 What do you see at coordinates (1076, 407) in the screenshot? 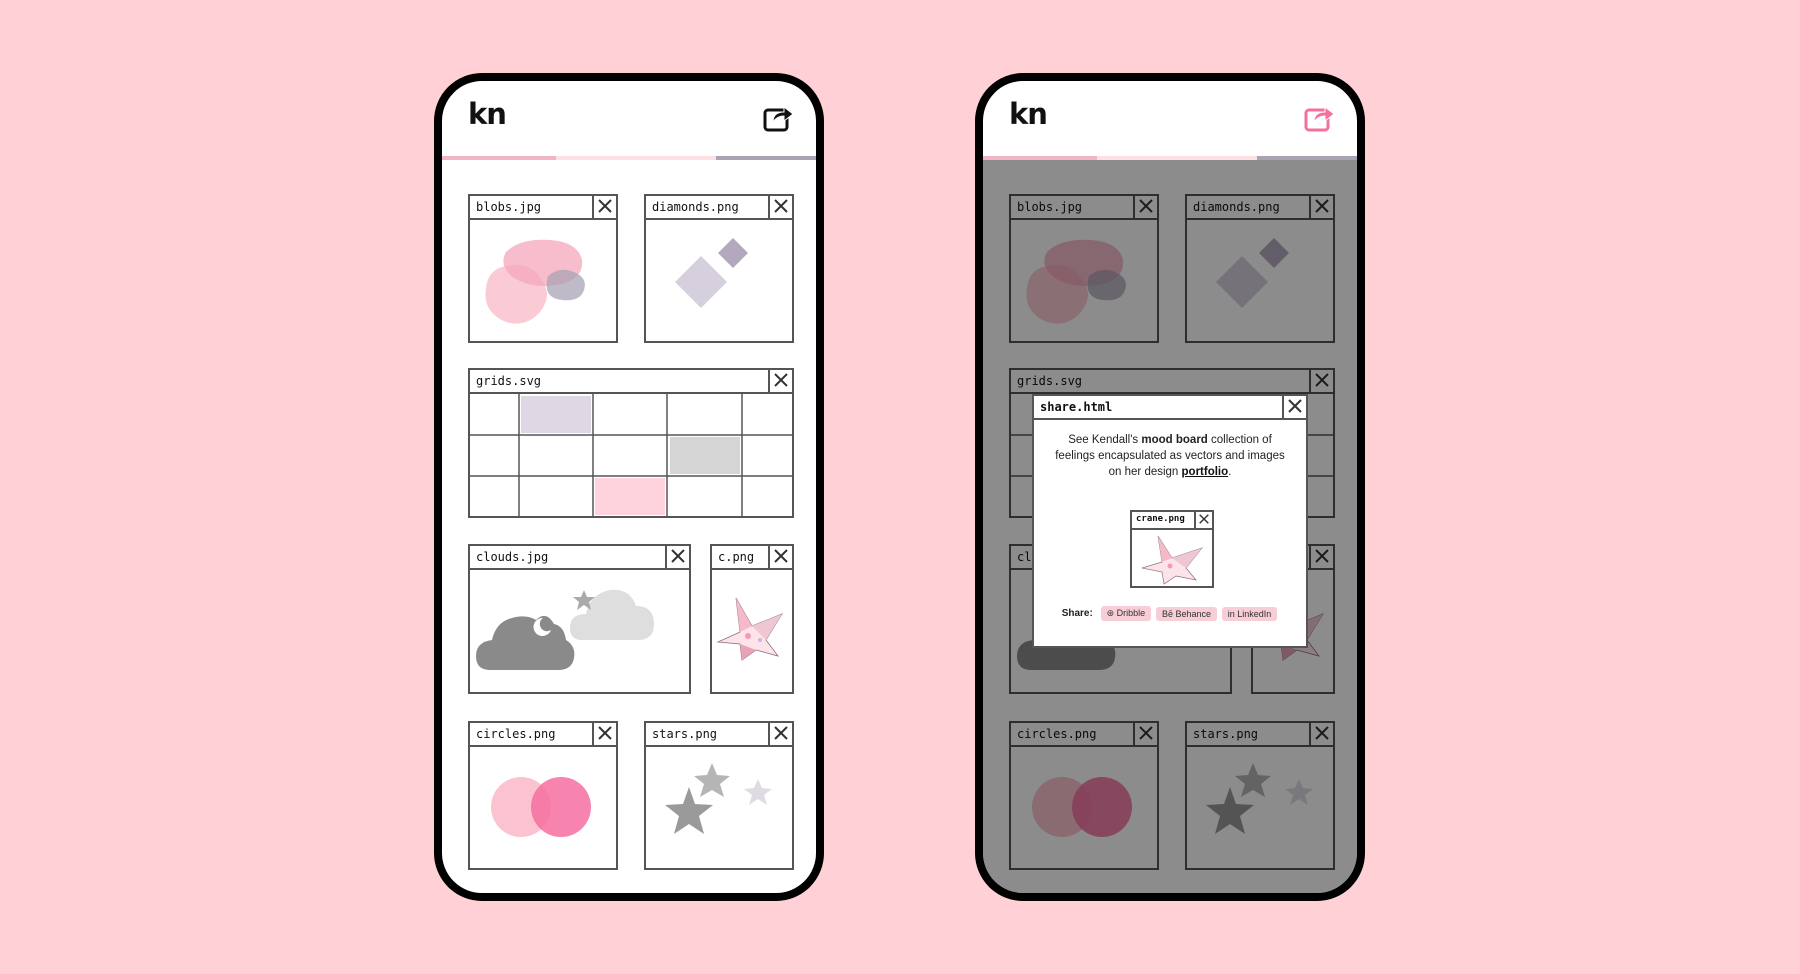
I see `window-title: share.html` at bounding box center [1076, 407].